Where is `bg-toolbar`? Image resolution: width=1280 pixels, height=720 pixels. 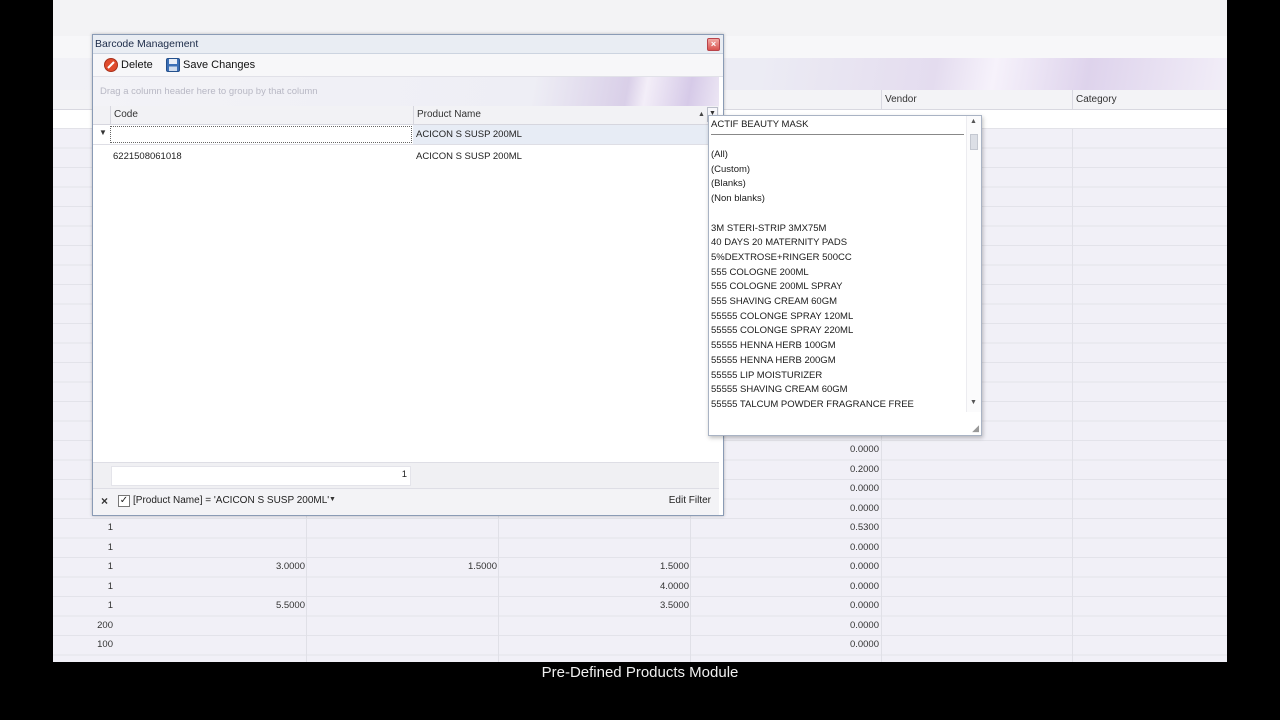 bg-toolbar is located at coordinates (640, 18).